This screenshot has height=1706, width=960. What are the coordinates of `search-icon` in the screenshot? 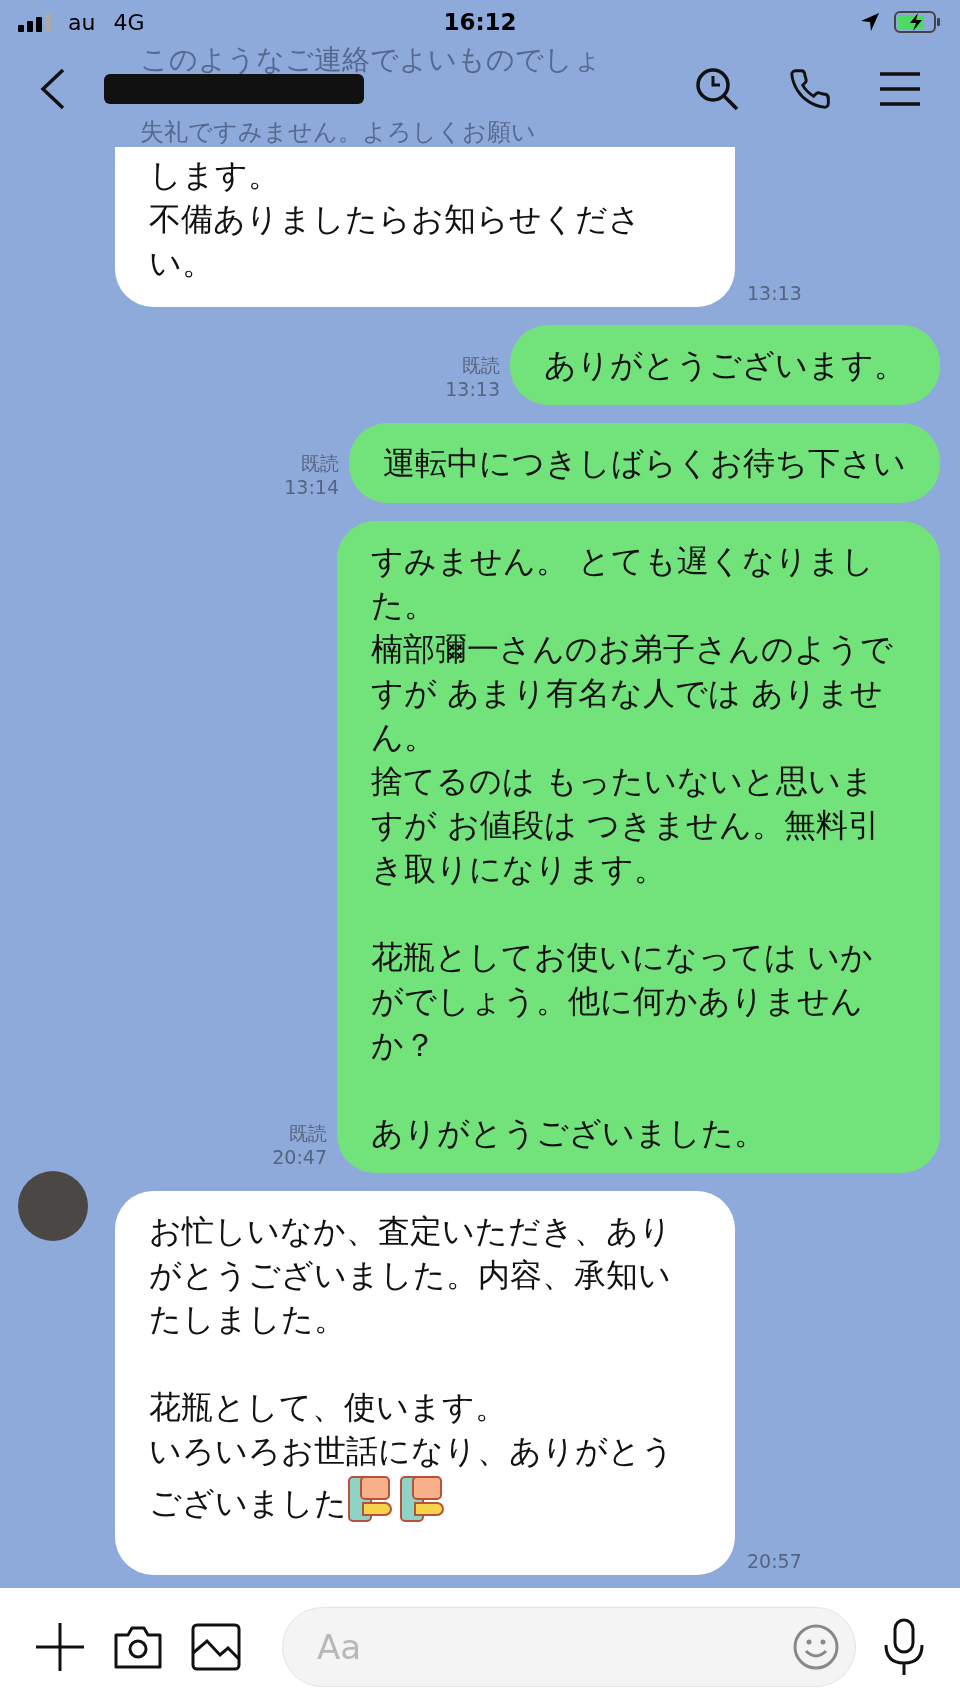 It's located at (717, 89).